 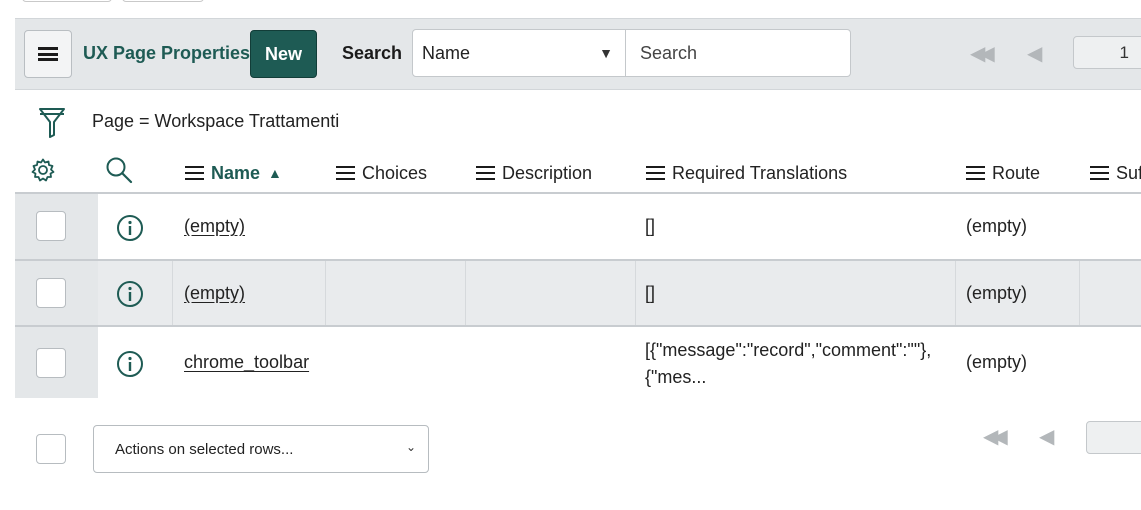 What do you see at coordinates (283, 54) in the screenshot?
I see `new-button: New` at bounding box center [283, 54].